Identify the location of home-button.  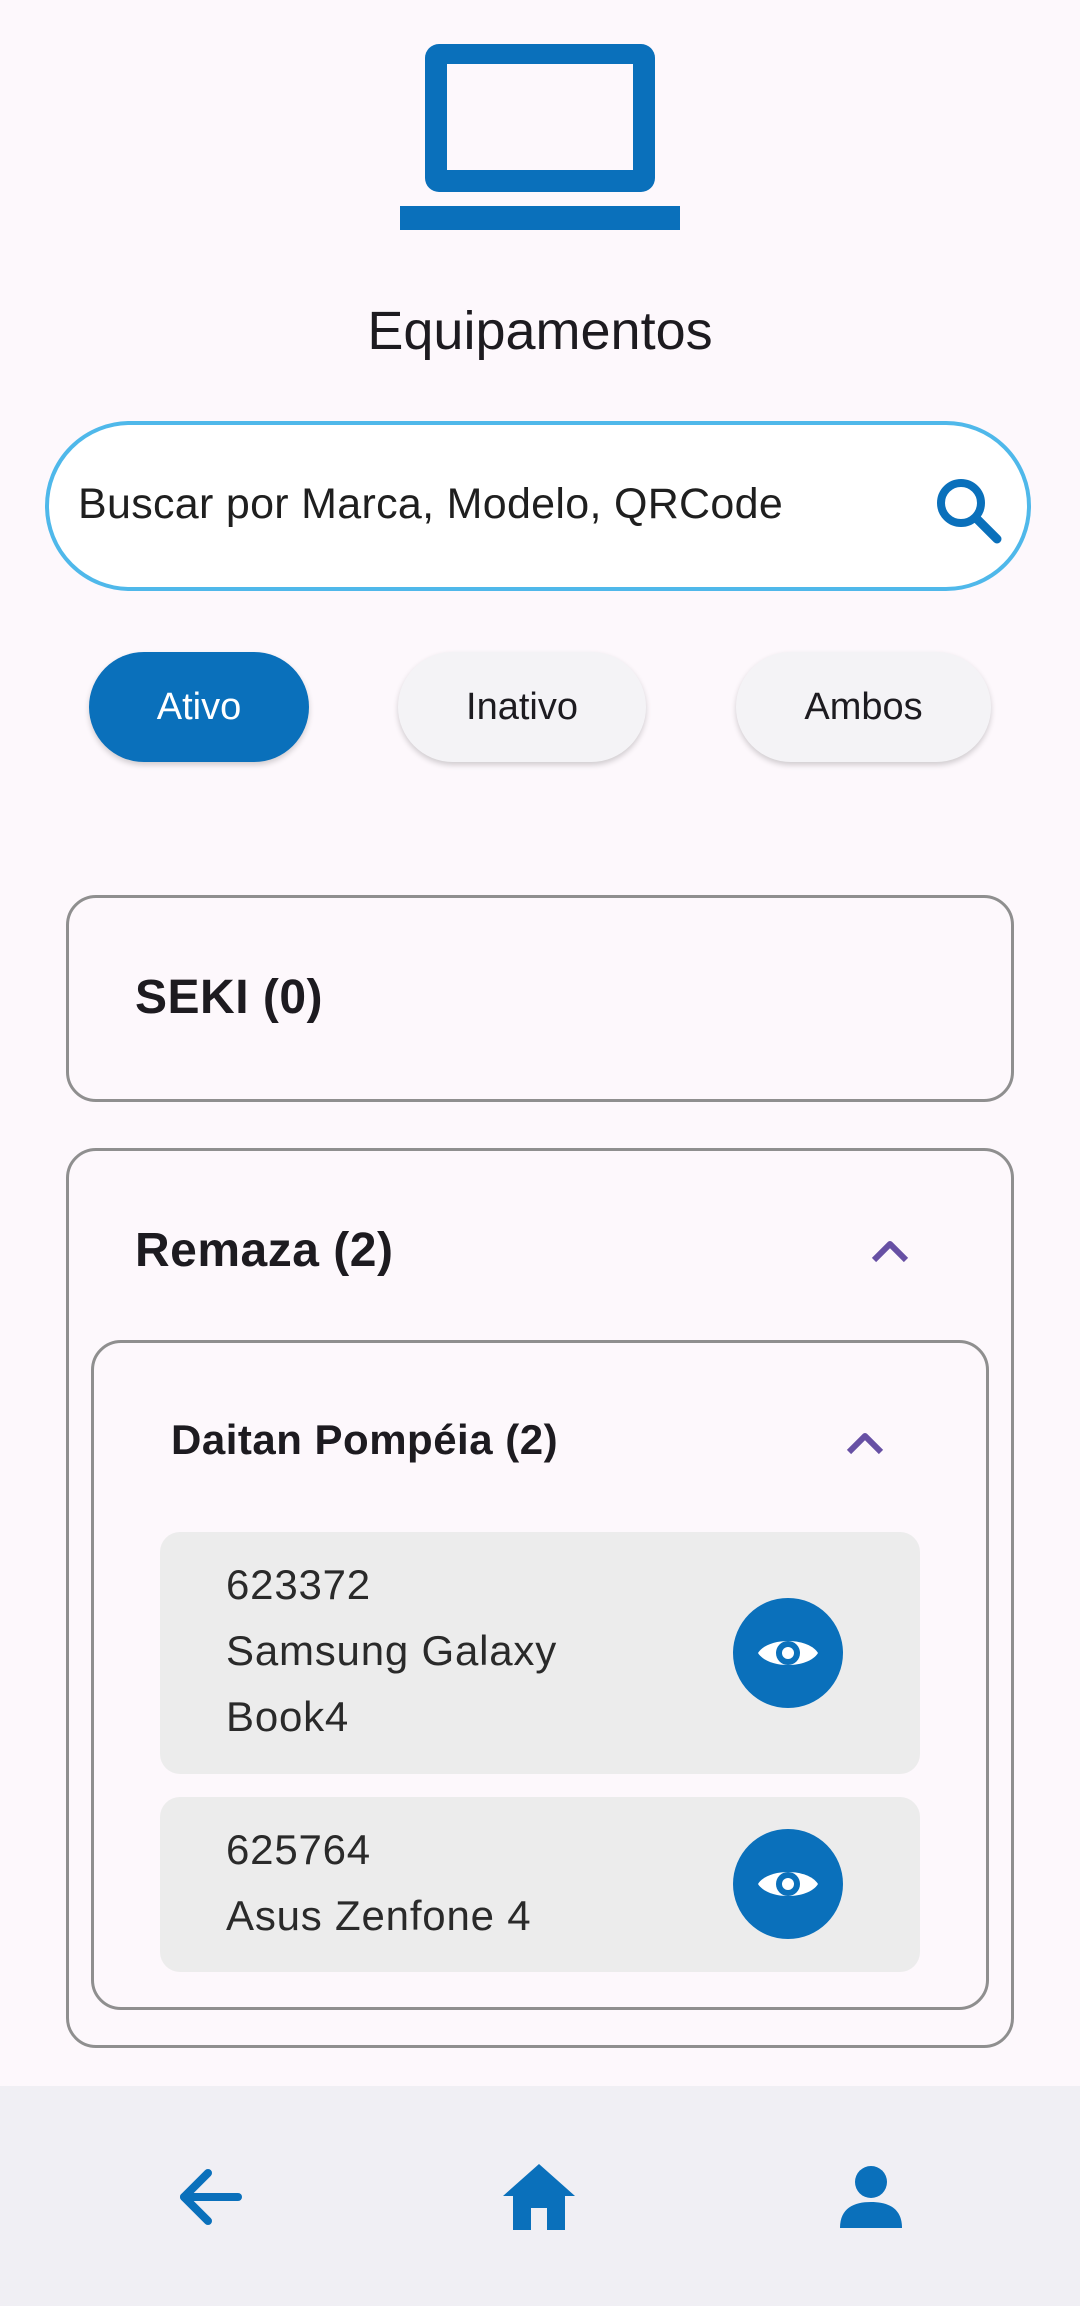
(539, 2197).